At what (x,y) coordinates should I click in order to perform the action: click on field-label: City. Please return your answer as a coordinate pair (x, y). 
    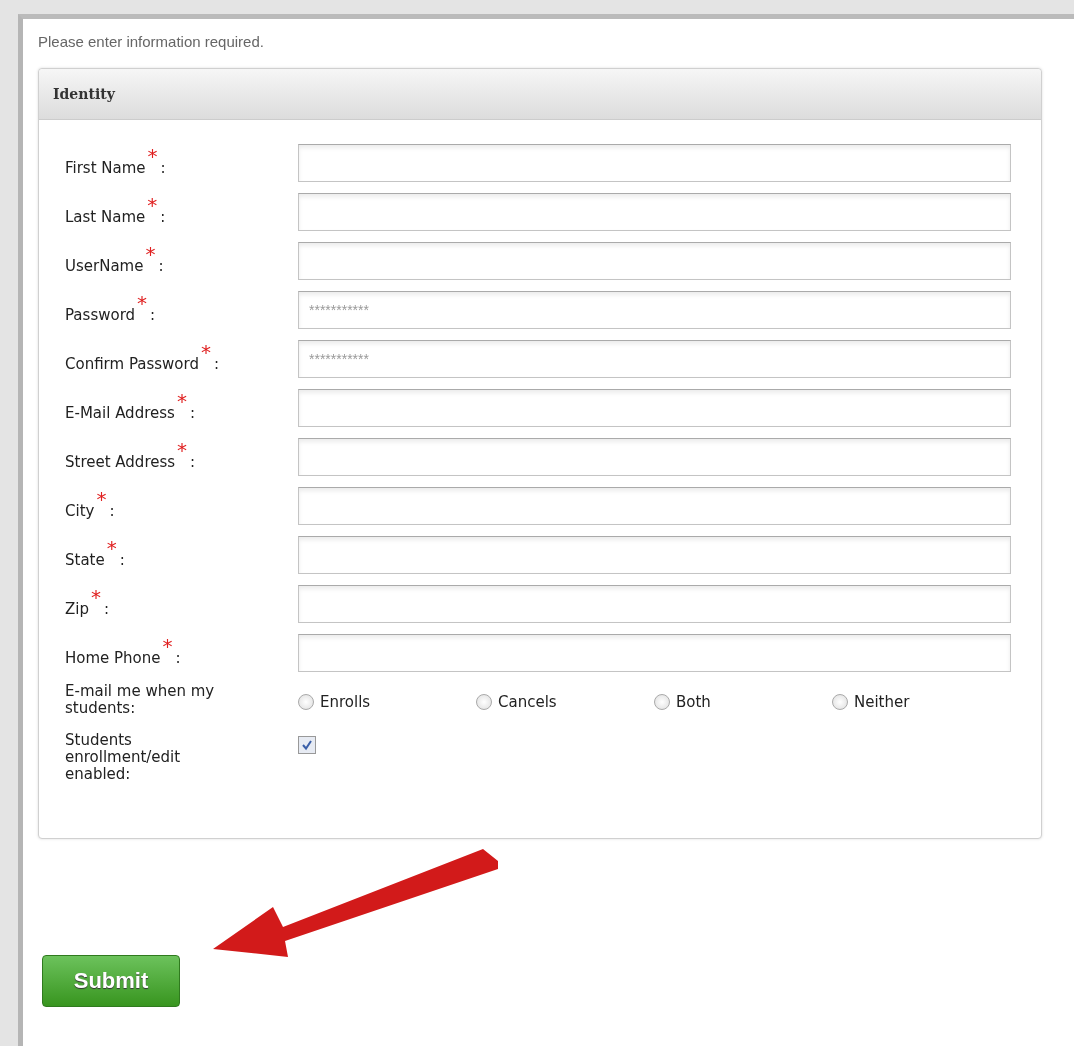
    Looking at the image, I should click on (80, 511).